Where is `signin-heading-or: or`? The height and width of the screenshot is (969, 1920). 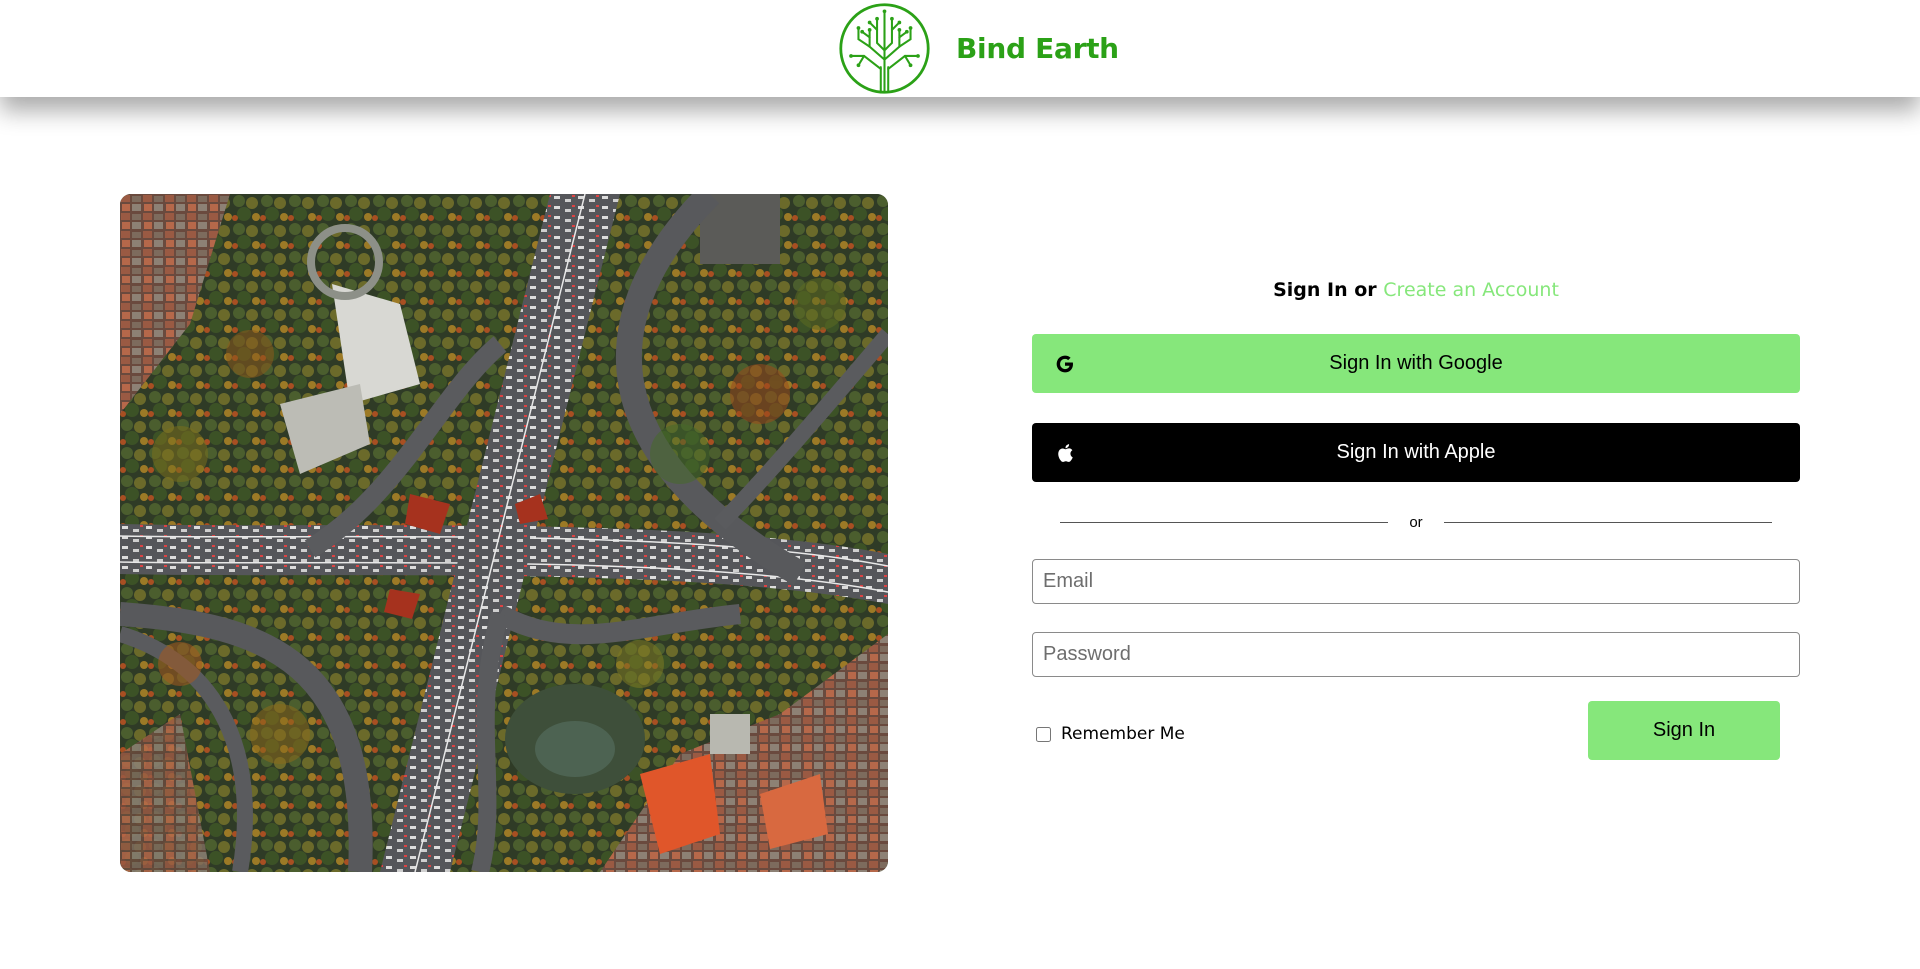 signin-heading-or: or is located at coordinates (1365, 290).